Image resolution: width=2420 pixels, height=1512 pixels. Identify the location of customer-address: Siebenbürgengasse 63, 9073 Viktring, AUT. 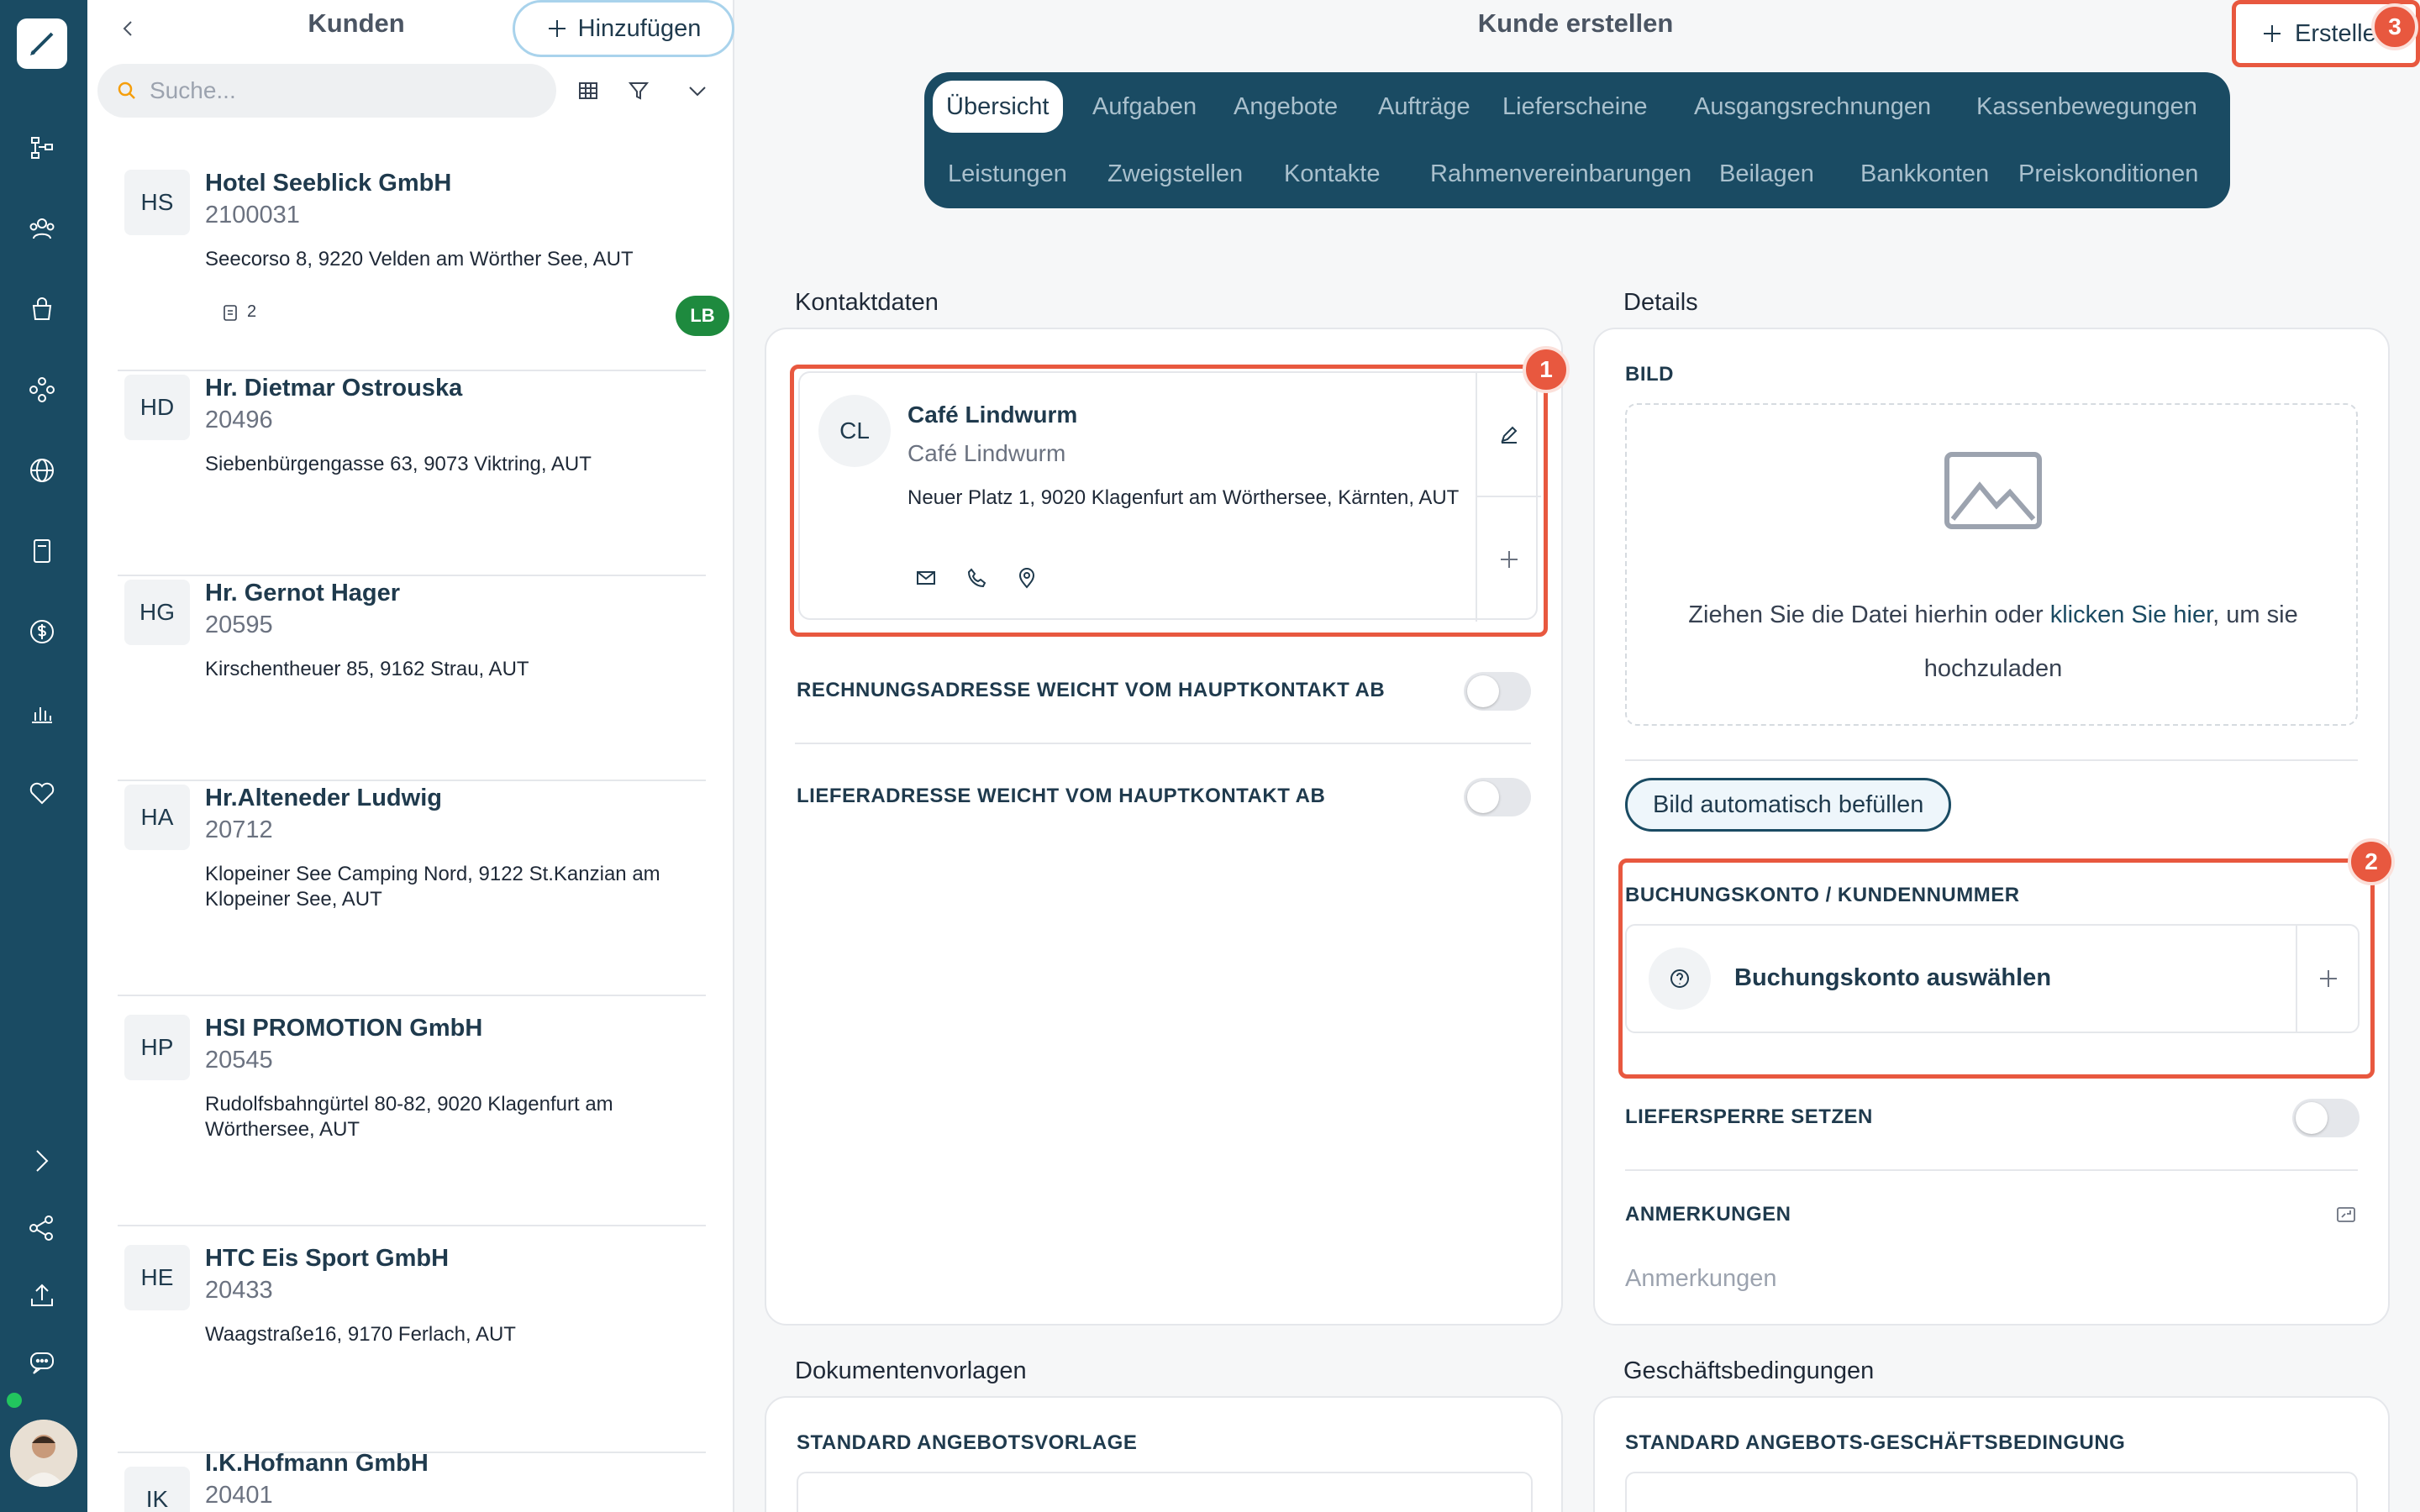
(398, 464).